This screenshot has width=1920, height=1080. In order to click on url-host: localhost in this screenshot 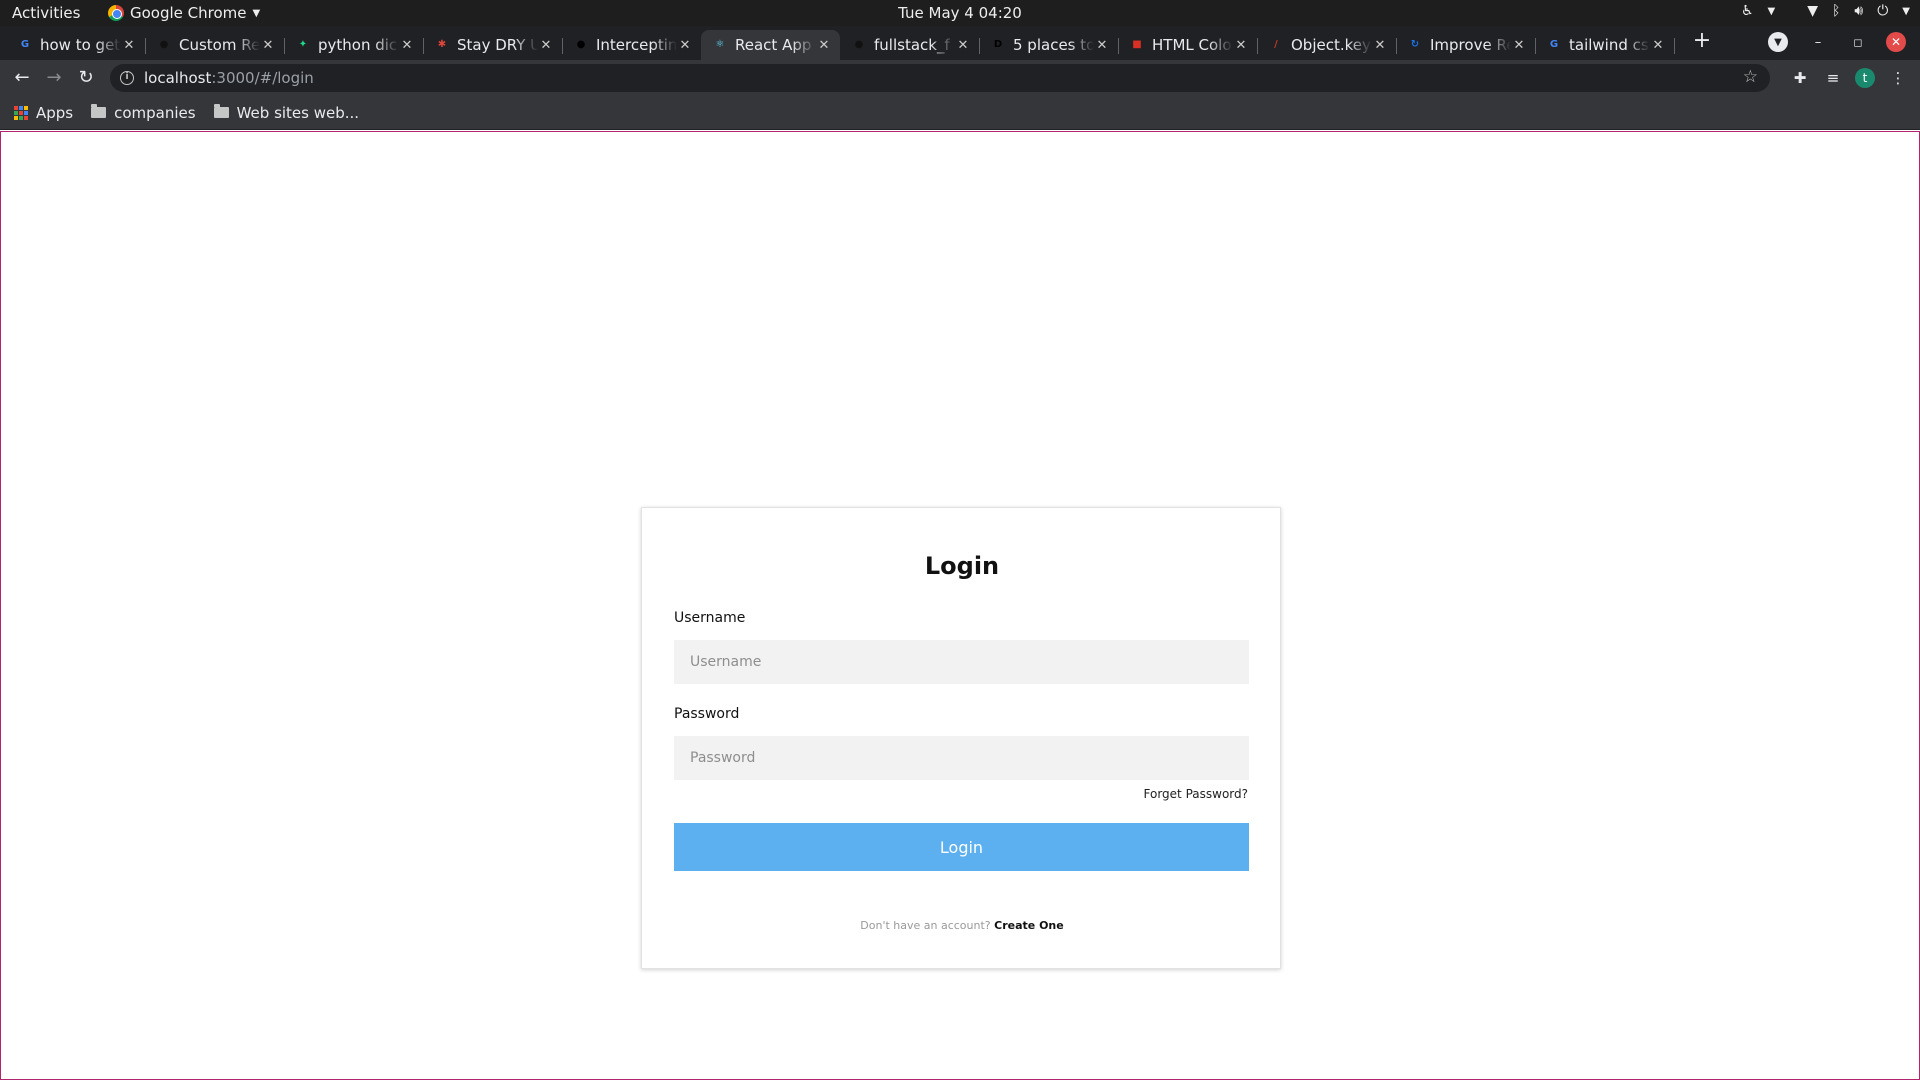, I will do `click(178, 78)`.